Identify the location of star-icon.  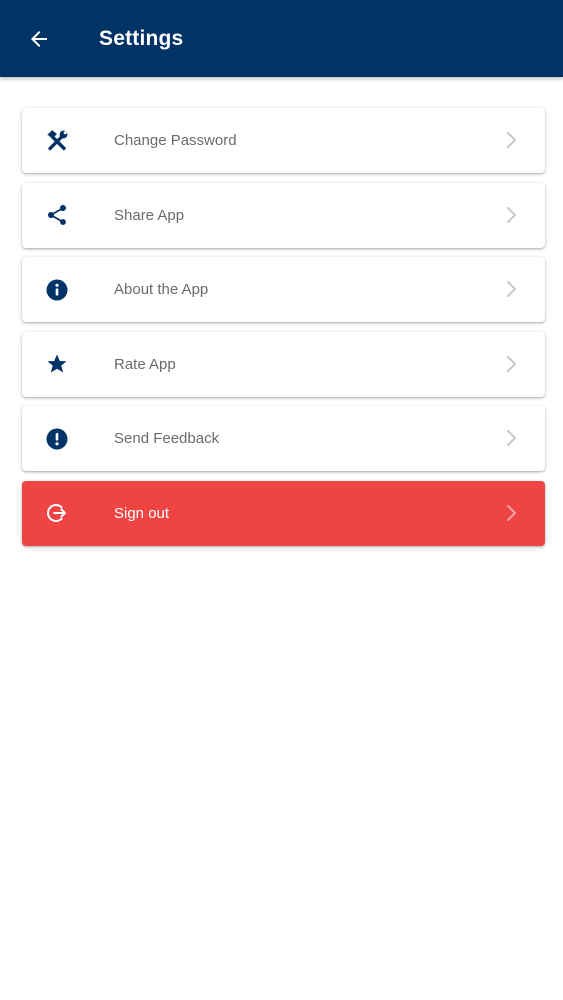
(57, 364).